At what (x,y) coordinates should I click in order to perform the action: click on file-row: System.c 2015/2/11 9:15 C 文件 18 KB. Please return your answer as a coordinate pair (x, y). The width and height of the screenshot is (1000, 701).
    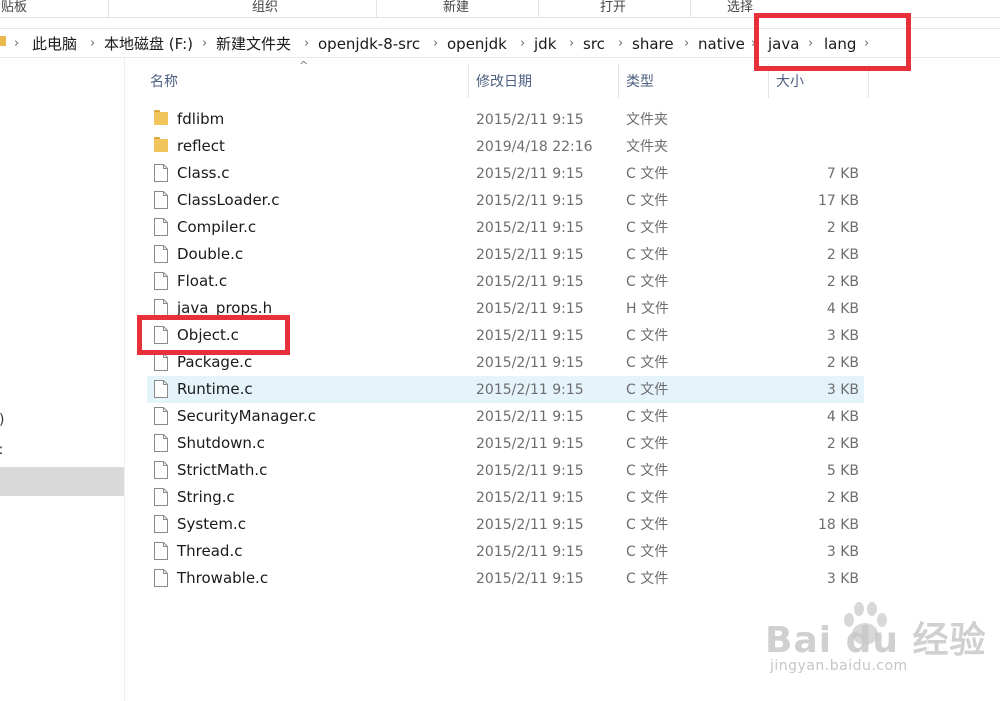
    Looking at the image, I should click on (505, 524).